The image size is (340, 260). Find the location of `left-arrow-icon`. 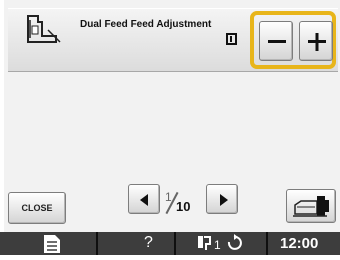

left-arrow-icon is located at coordinates (144, 200).